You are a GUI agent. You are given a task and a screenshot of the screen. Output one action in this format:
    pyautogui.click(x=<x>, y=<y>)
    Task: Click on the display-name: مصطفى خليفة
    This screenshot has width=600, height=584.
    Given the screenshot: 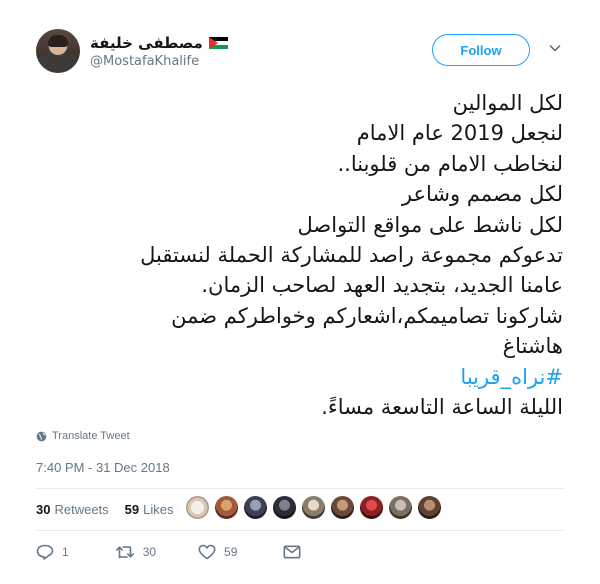 What is the action you would take?
    pyautogui.click(x=146, y=43)
    